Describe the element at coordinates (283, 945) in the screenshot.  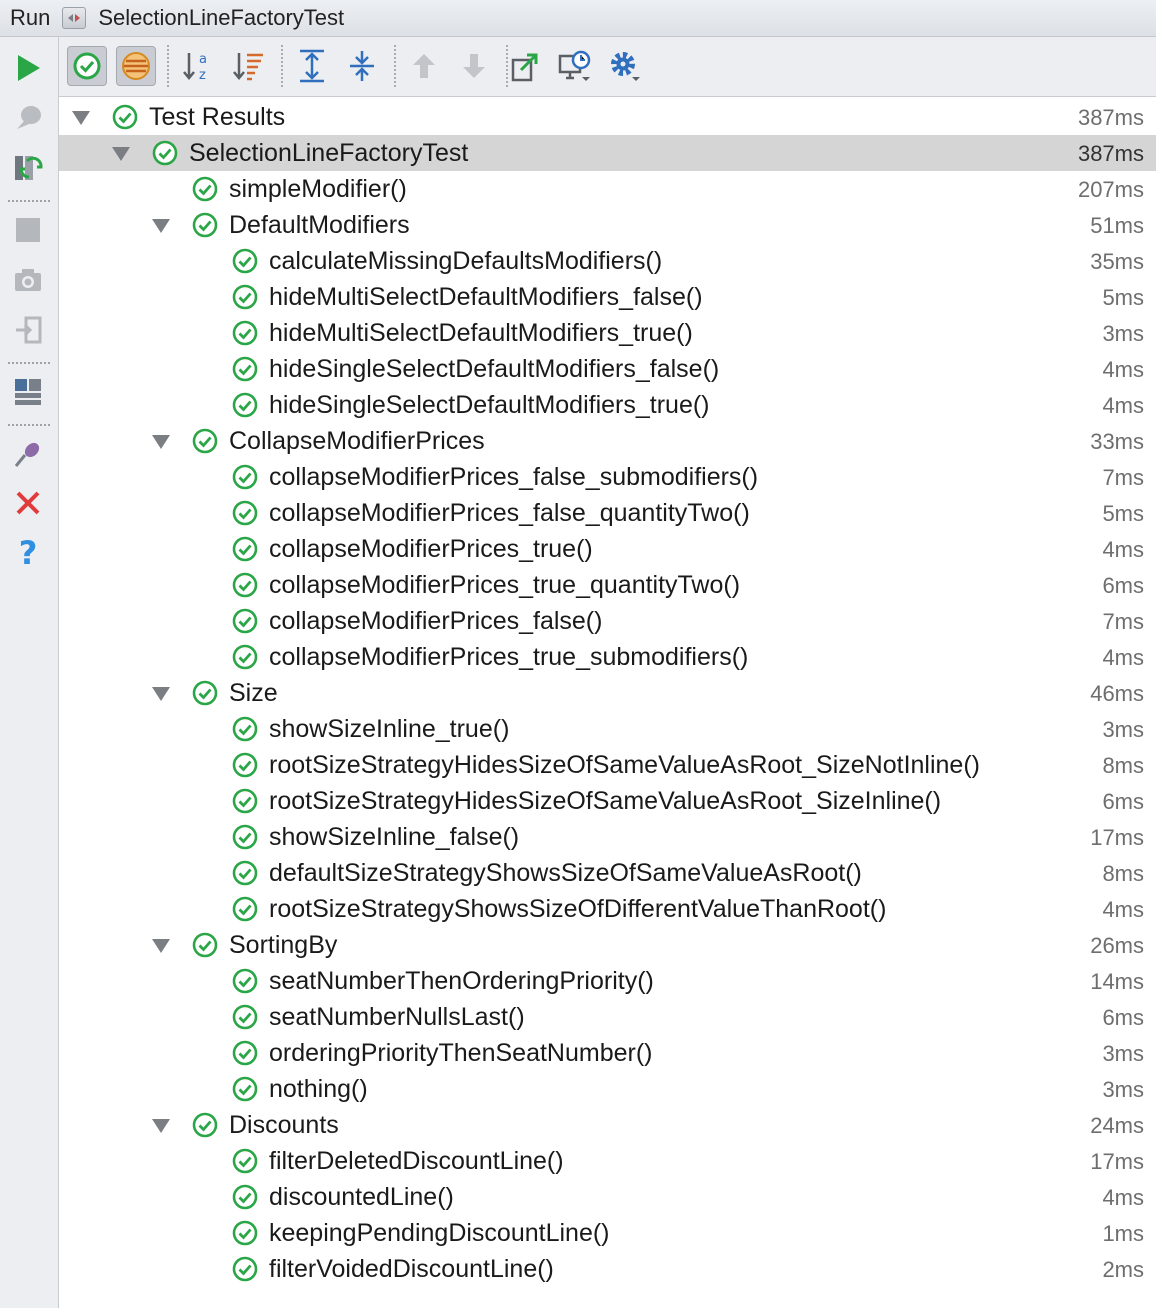
I see `test-name: SortingBy` at that location.